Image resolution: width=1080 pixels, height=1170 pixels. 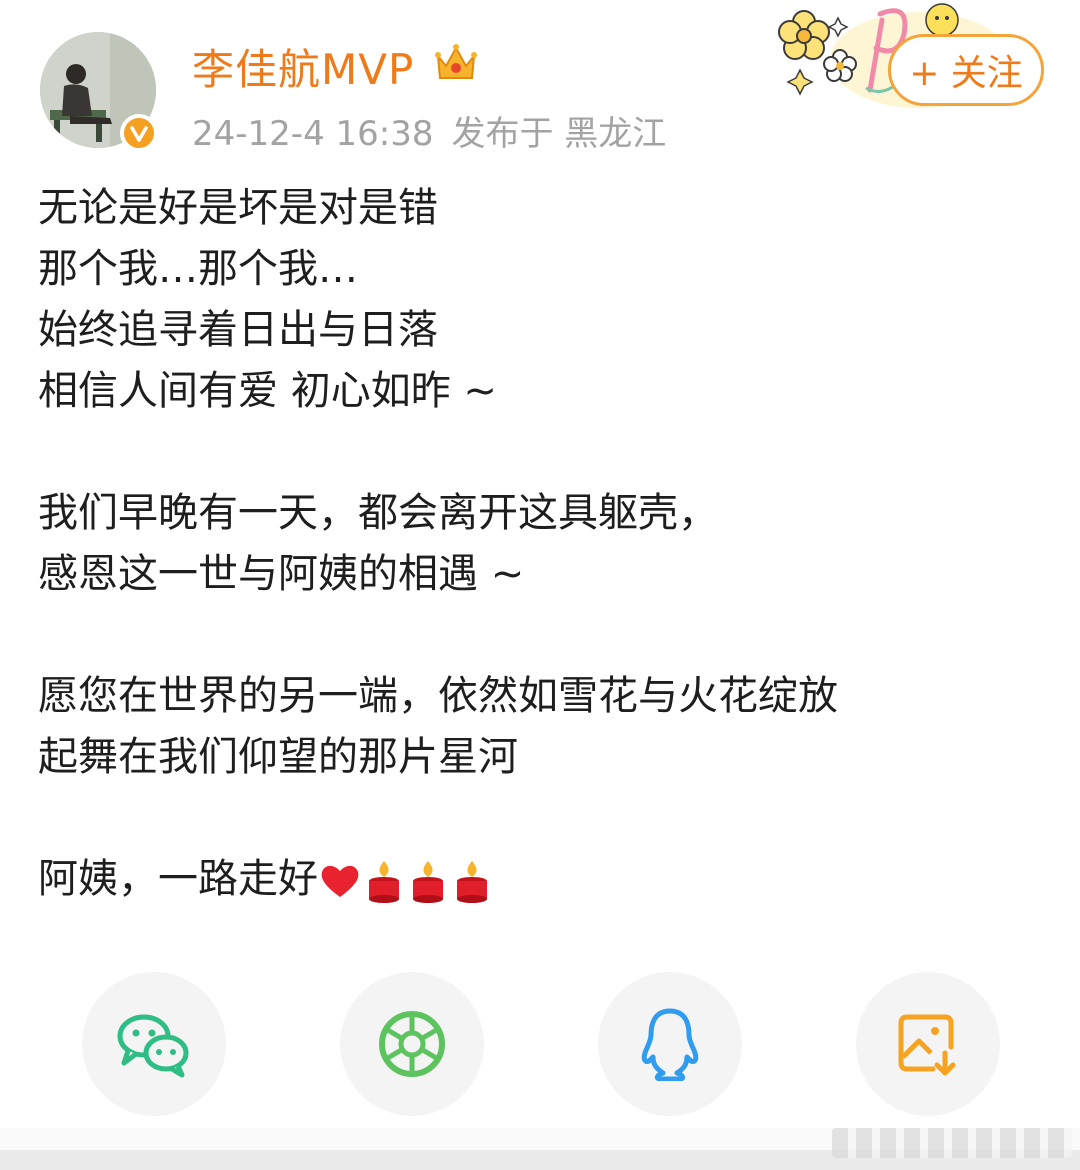 I want to click on save-image-icon, so click(x=927, y=1045).